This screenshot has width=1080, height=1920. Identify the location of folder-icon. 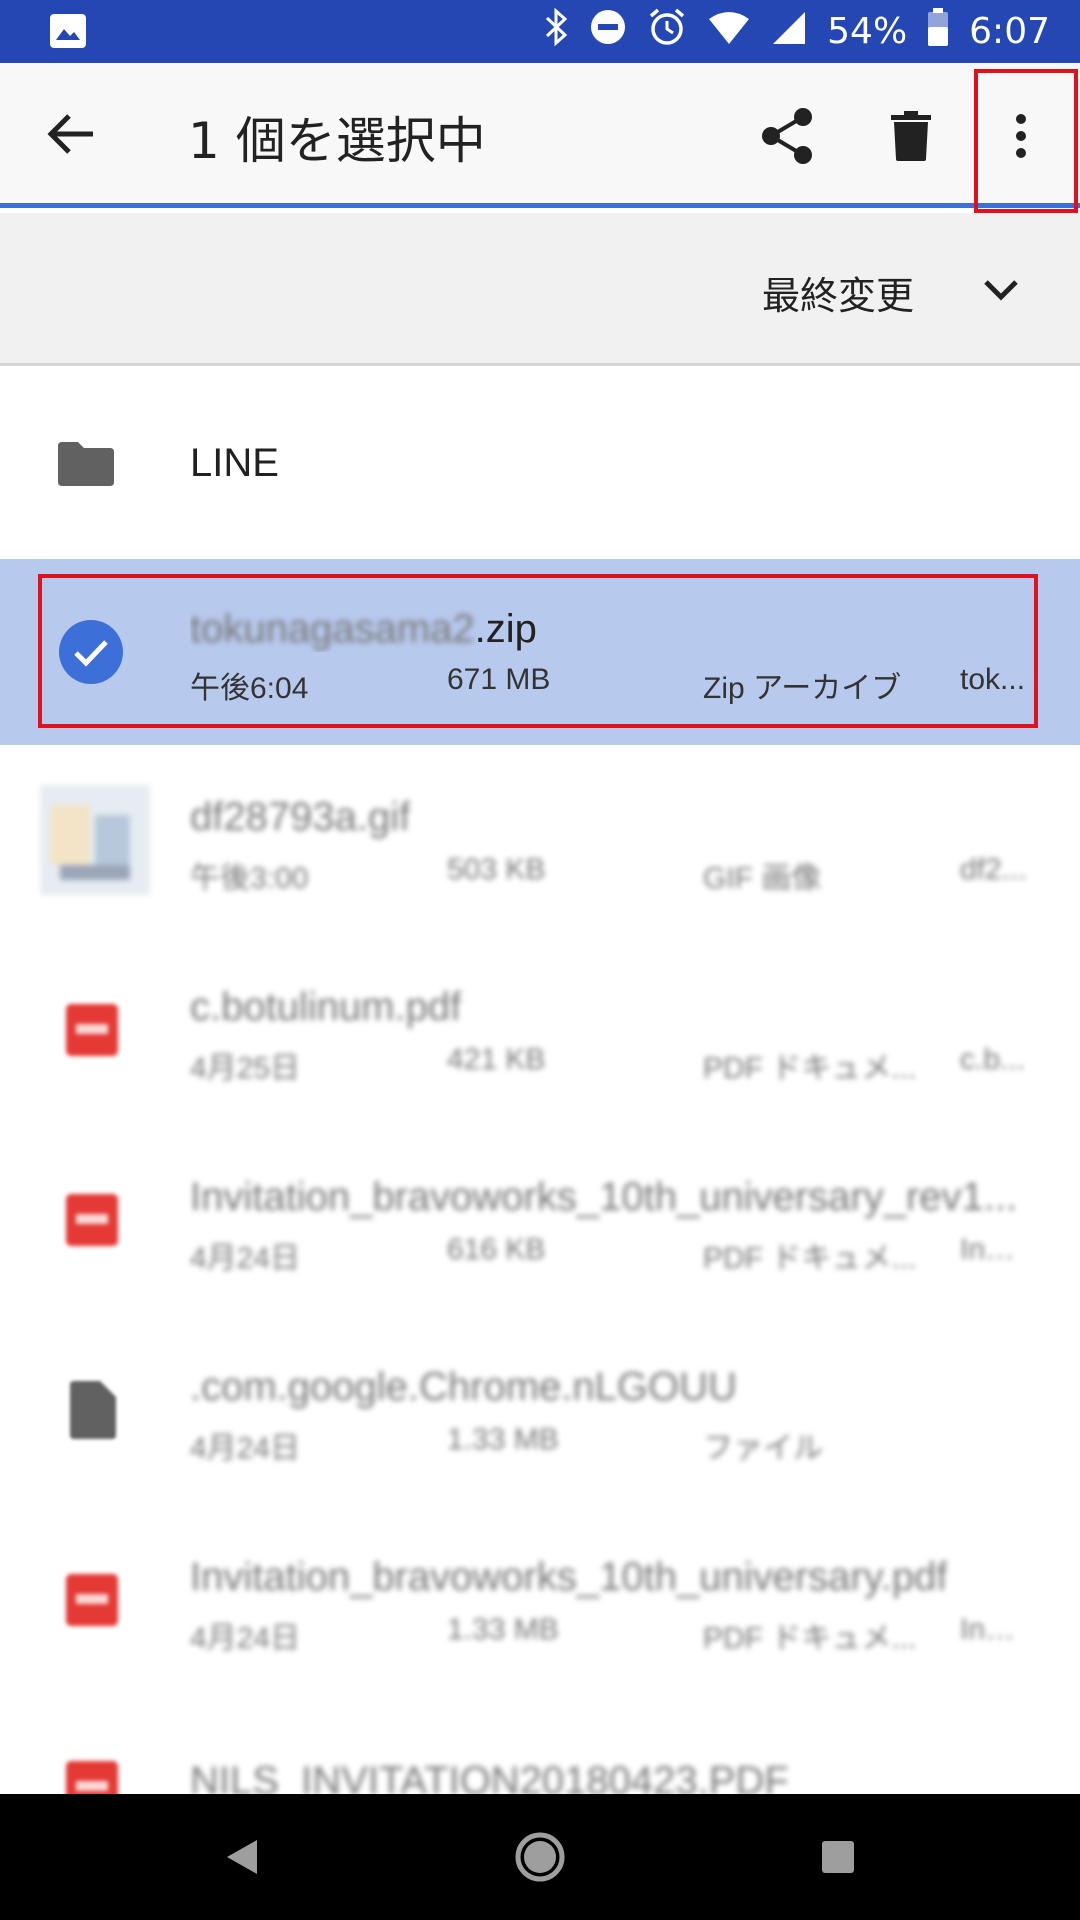
(86, 464).